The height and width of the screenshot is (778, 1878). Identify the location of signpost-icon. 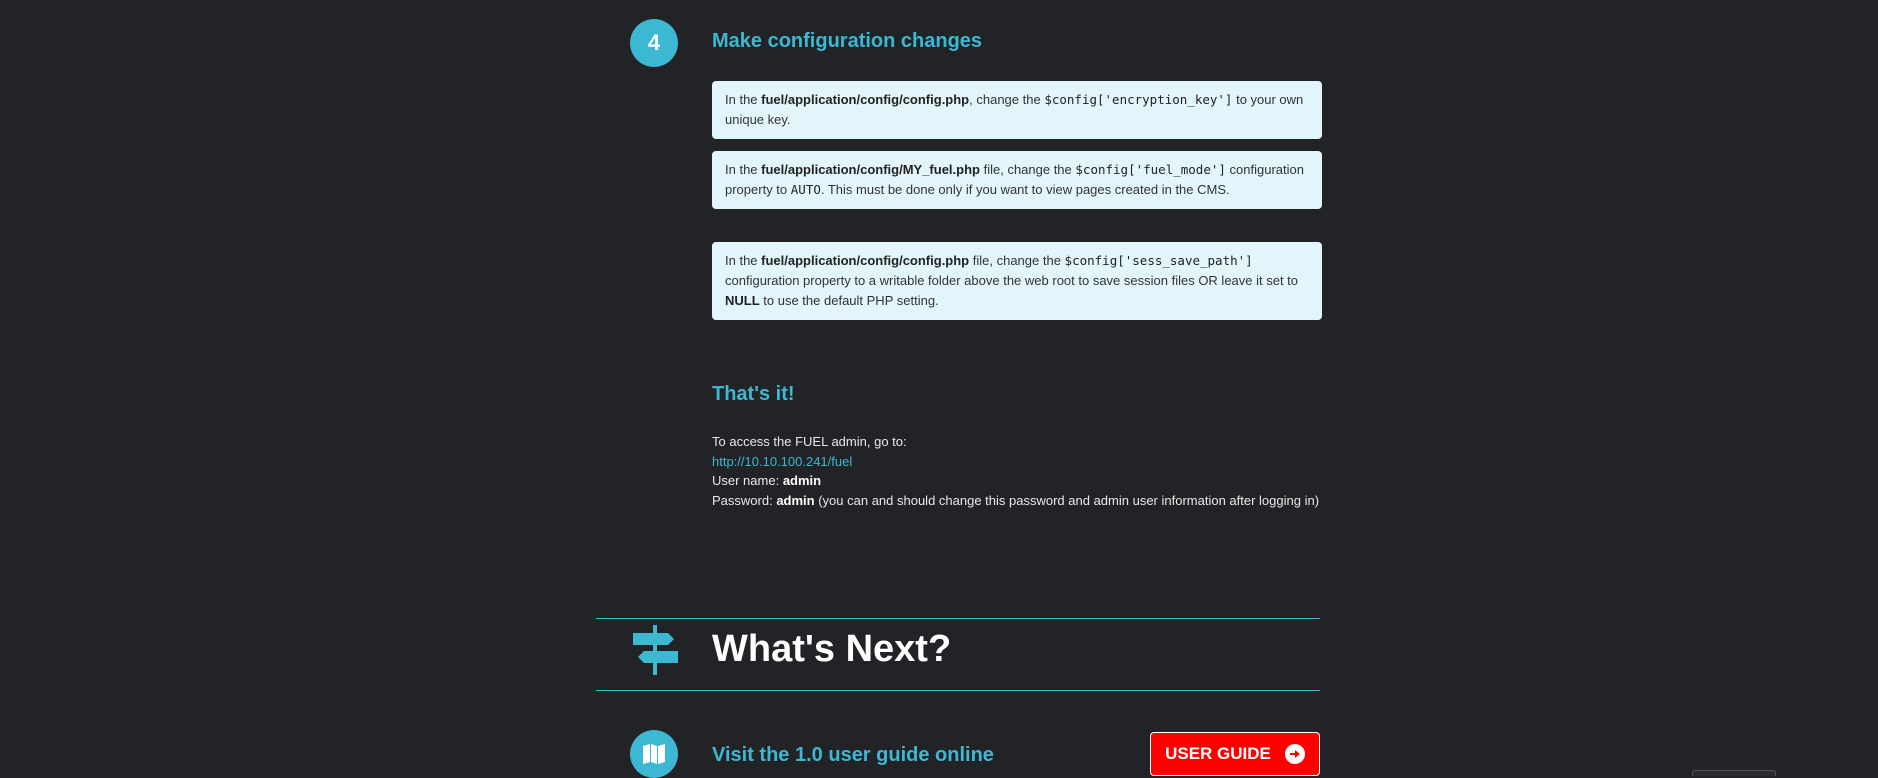
(655, 650).